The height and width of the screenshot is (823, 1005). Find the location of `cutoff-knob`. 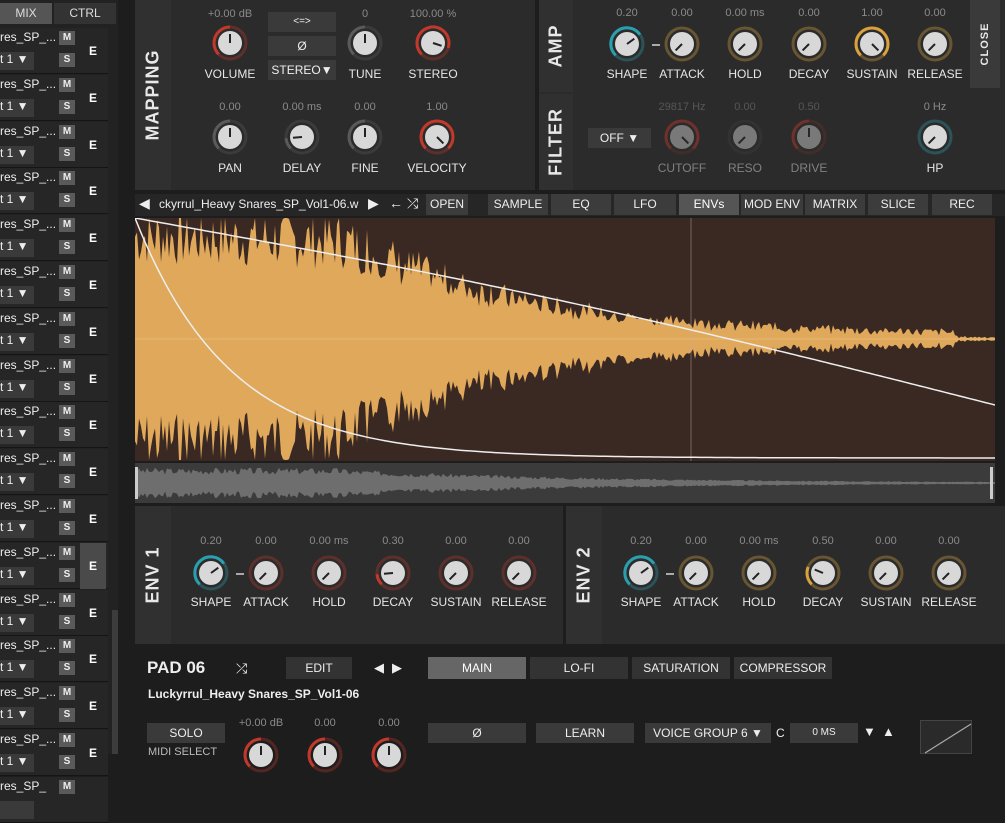

cutoff-knob is located at coordinates (682, 137).